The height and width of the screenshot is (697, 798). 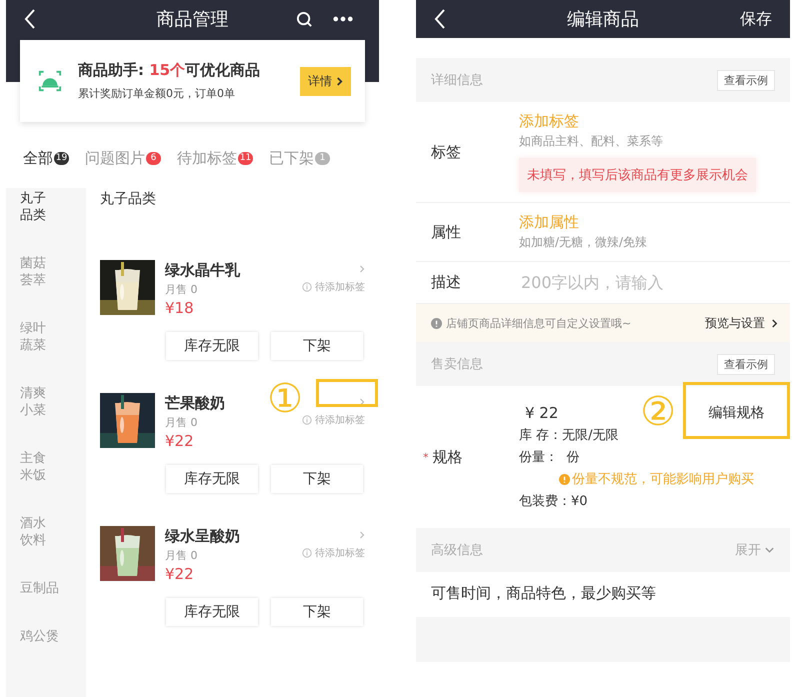 What do you see at coordinates (26, 214) in the screenshot?
I see `category-item: 丸子品类` at bounding box center [26, 214].